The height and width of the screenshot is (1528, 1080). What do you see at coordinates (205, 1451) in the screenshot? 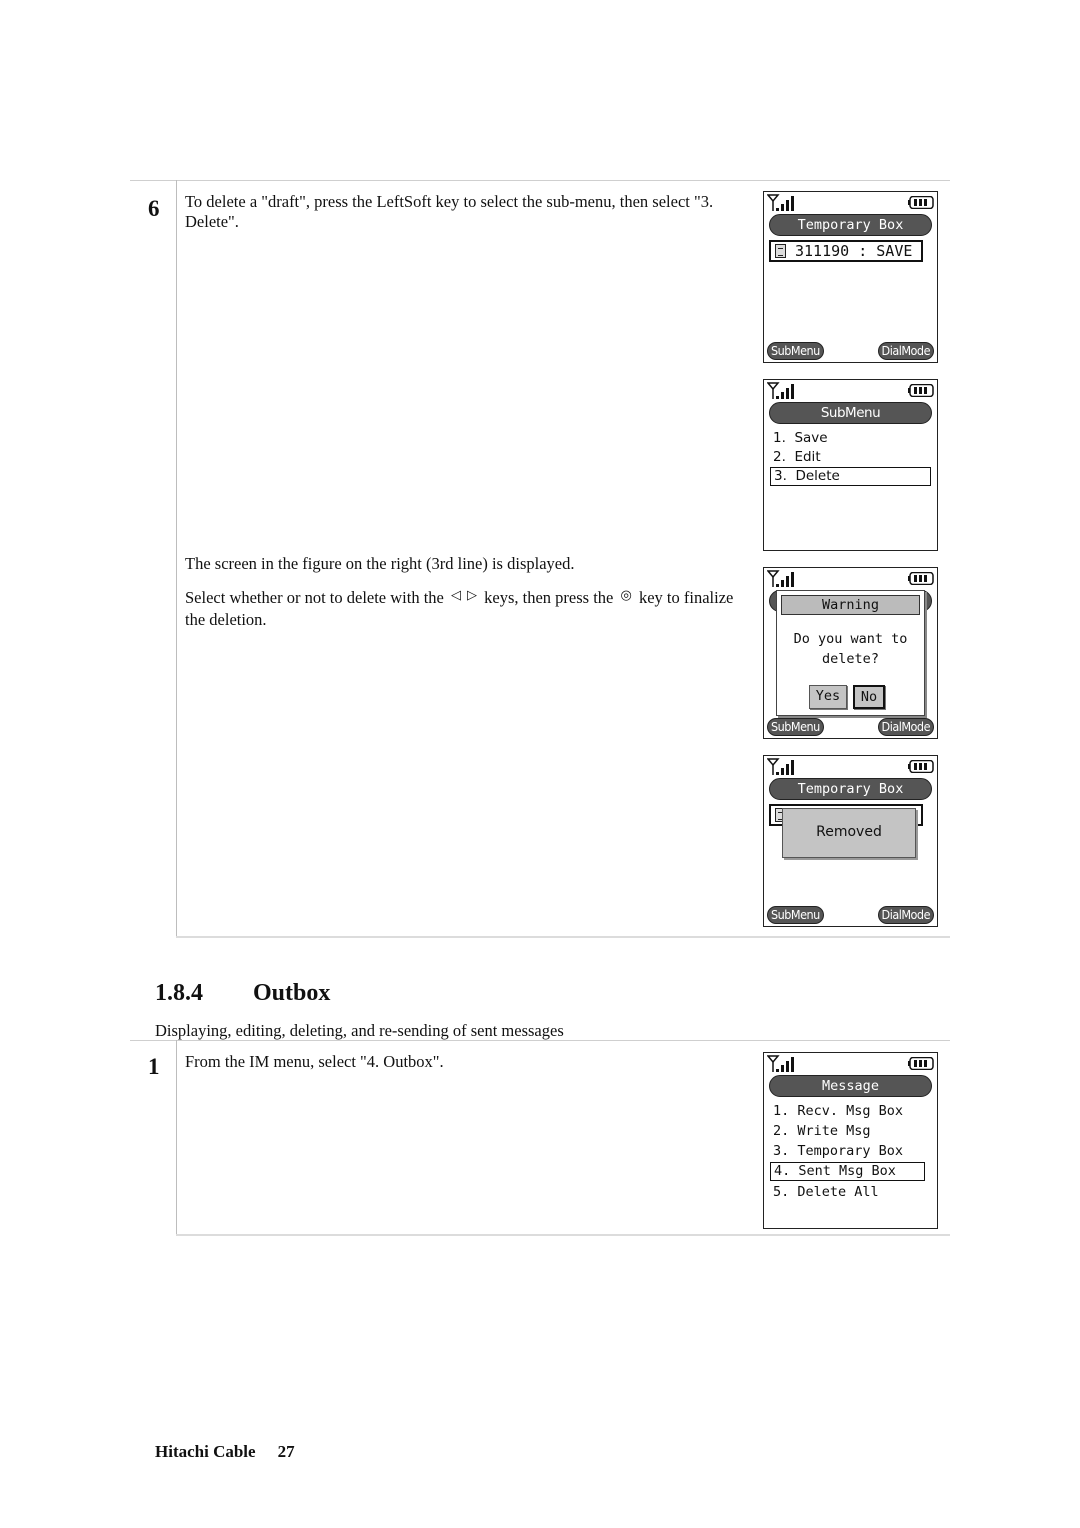
I see `footer-brand: Hitachi Cable` at bounding box center [205, 1451].